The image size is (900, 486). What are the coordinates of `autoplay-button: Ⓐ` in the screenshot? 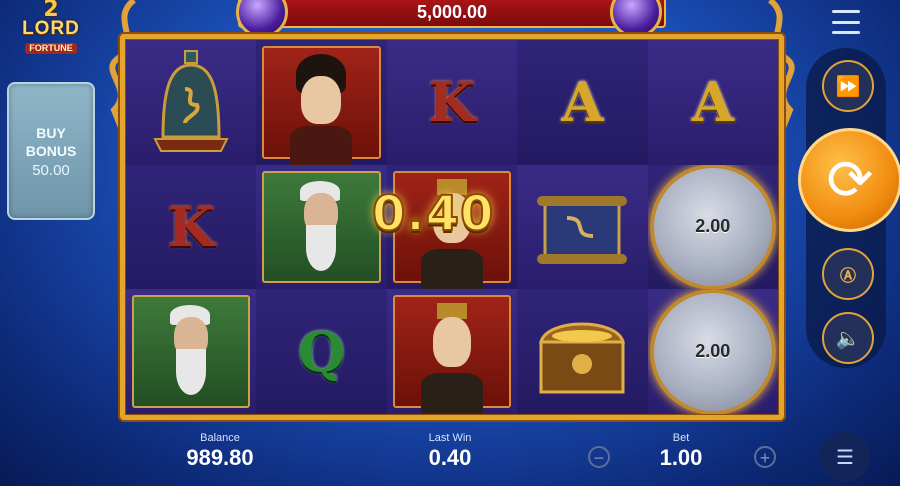 It's located at (848, 274).